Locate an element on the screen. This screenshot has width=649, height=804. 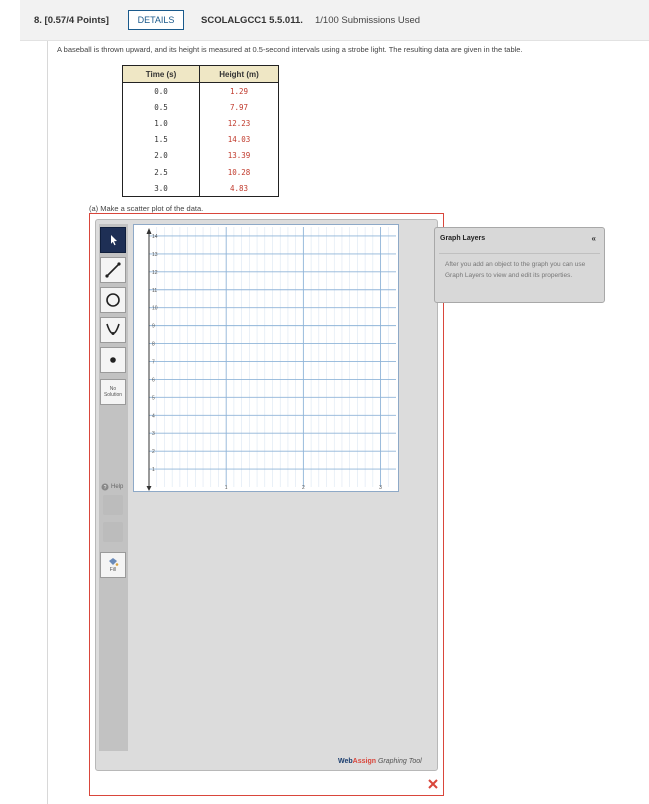
point-tool-icon is located at coordinates (113, 360).